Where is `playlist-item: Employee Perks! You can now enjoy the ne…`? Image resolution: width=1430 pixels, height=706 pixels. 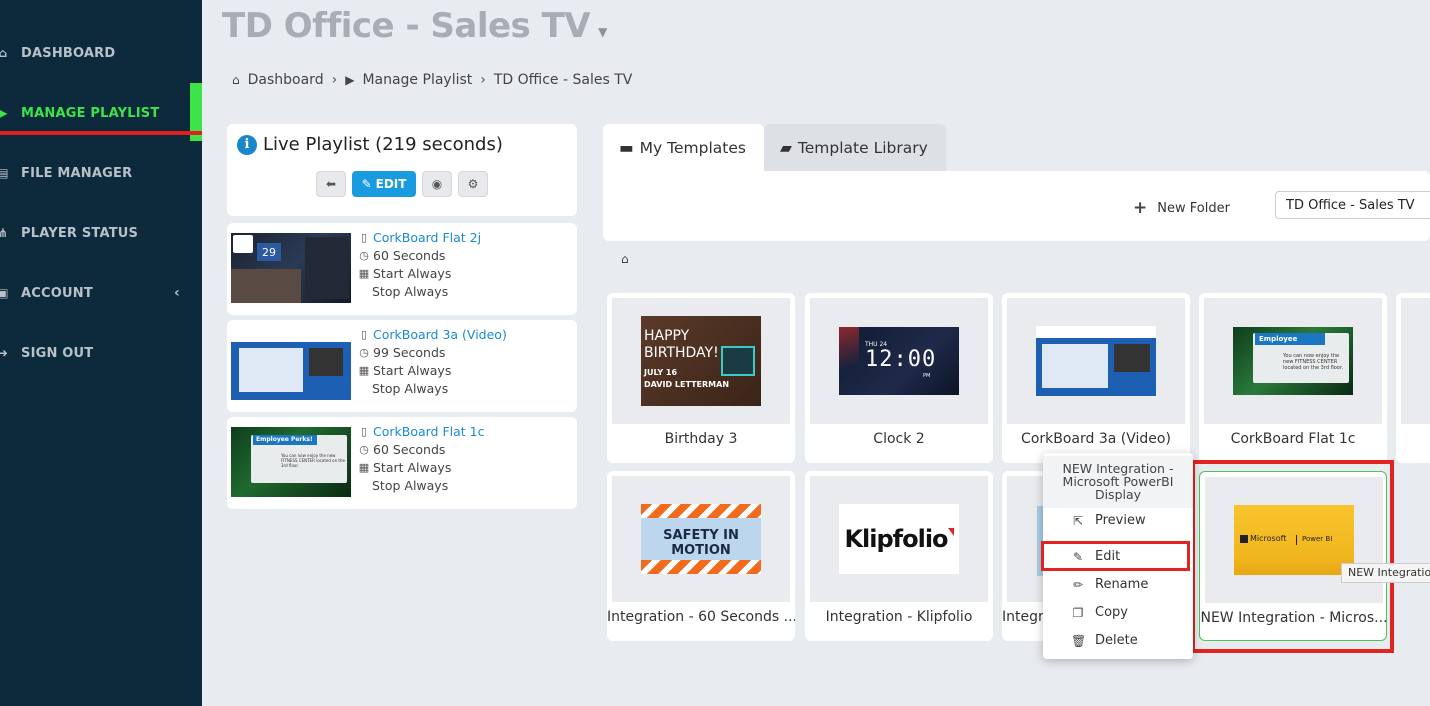
playlist-item: Employee Perks! You can now enjoy the ne… is located at coordinates (402, 463).